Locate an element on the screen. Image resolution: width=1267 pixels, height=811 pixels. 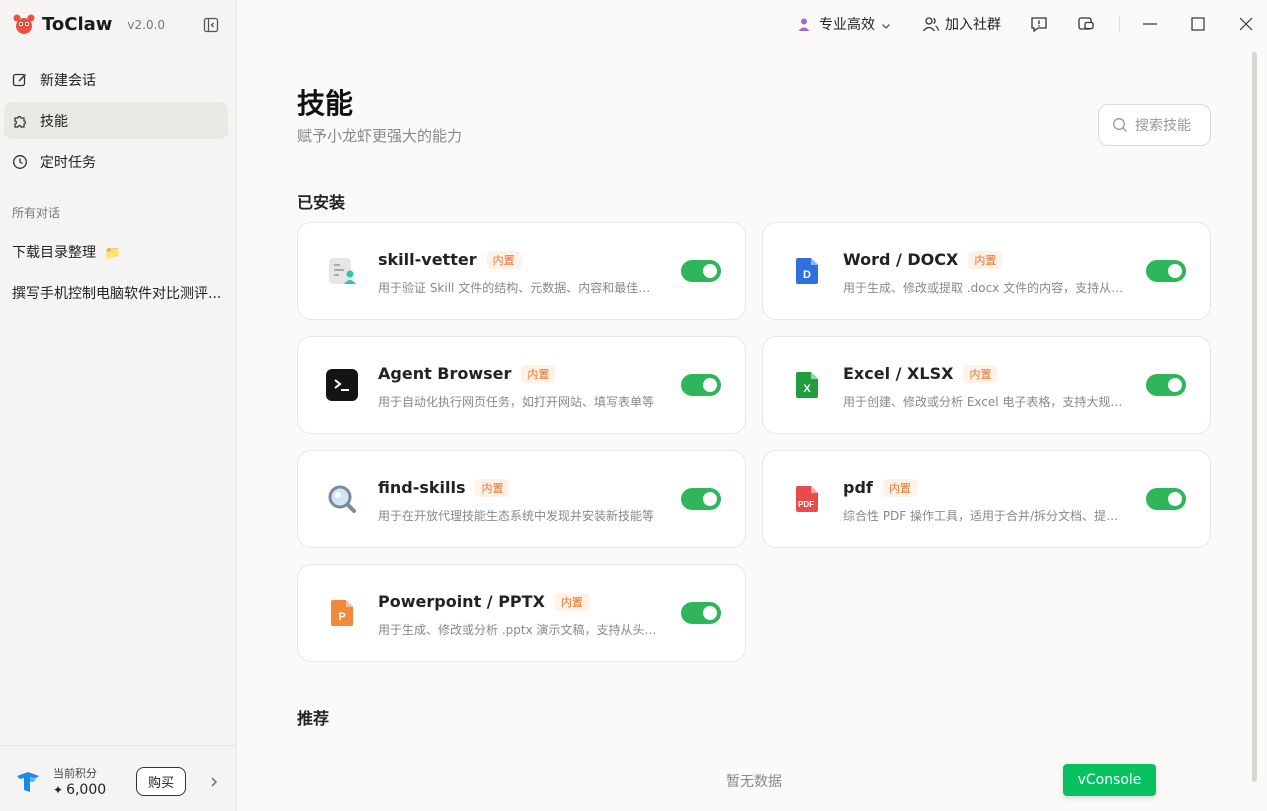
skill-name-row: pdf 内置 is located at coordinates (880, 487).